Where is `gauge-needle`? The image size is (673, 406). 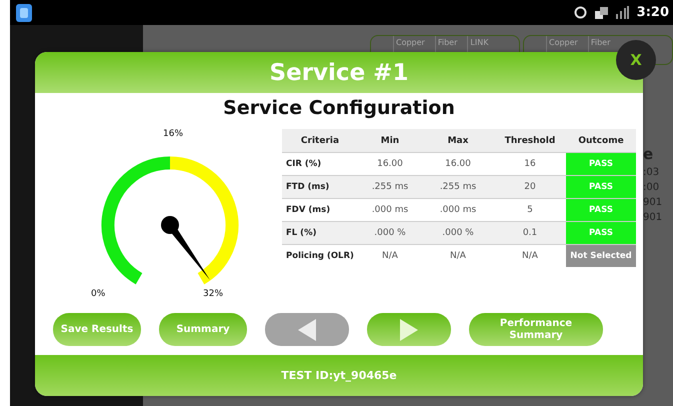 gauge-needle is located at coordinates (185, 248).